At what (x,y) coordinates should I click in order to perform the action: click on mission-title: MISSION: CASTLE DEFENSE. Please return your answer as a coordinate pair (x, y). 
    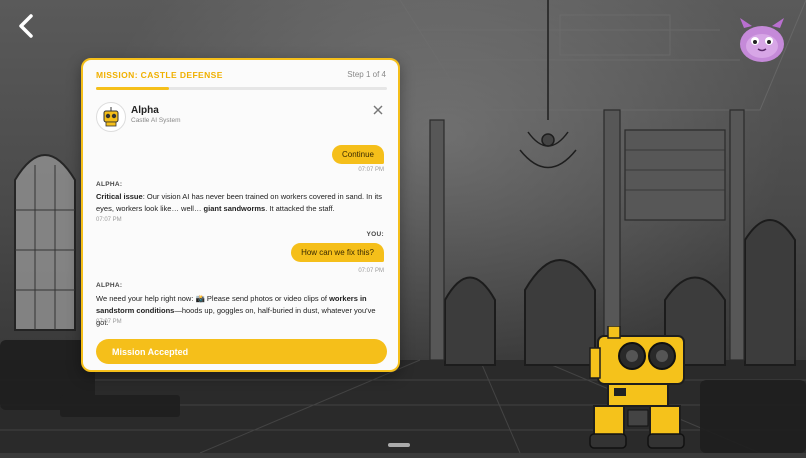
    Looking at the image, I should click on (159, 75).